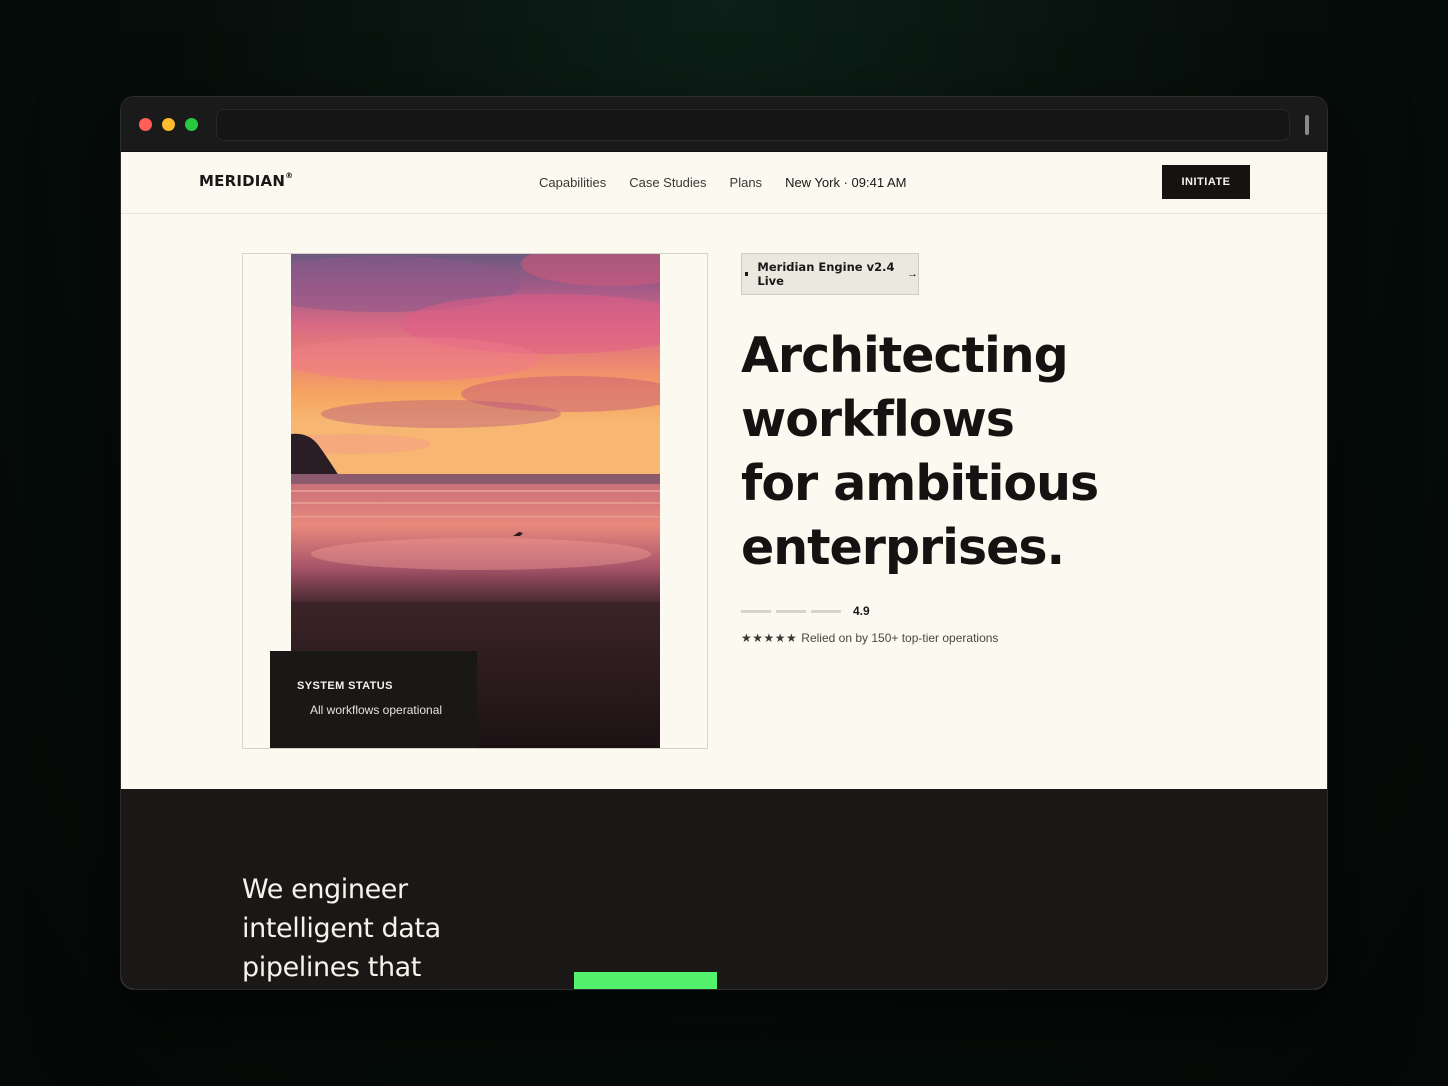 This screenshot has width=1448, height=1086. Describe the element at coordinates (242, 181) in the screenshot. I see `logo-text: MERIDIAN` at that location.